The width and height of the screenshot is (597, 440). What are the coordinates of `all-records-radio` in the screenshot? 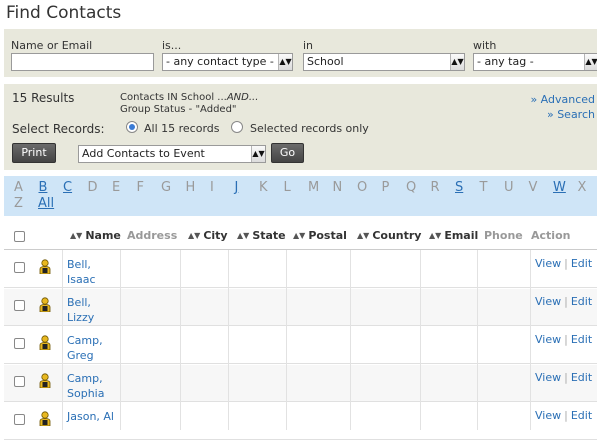 It's located at (132, 127).